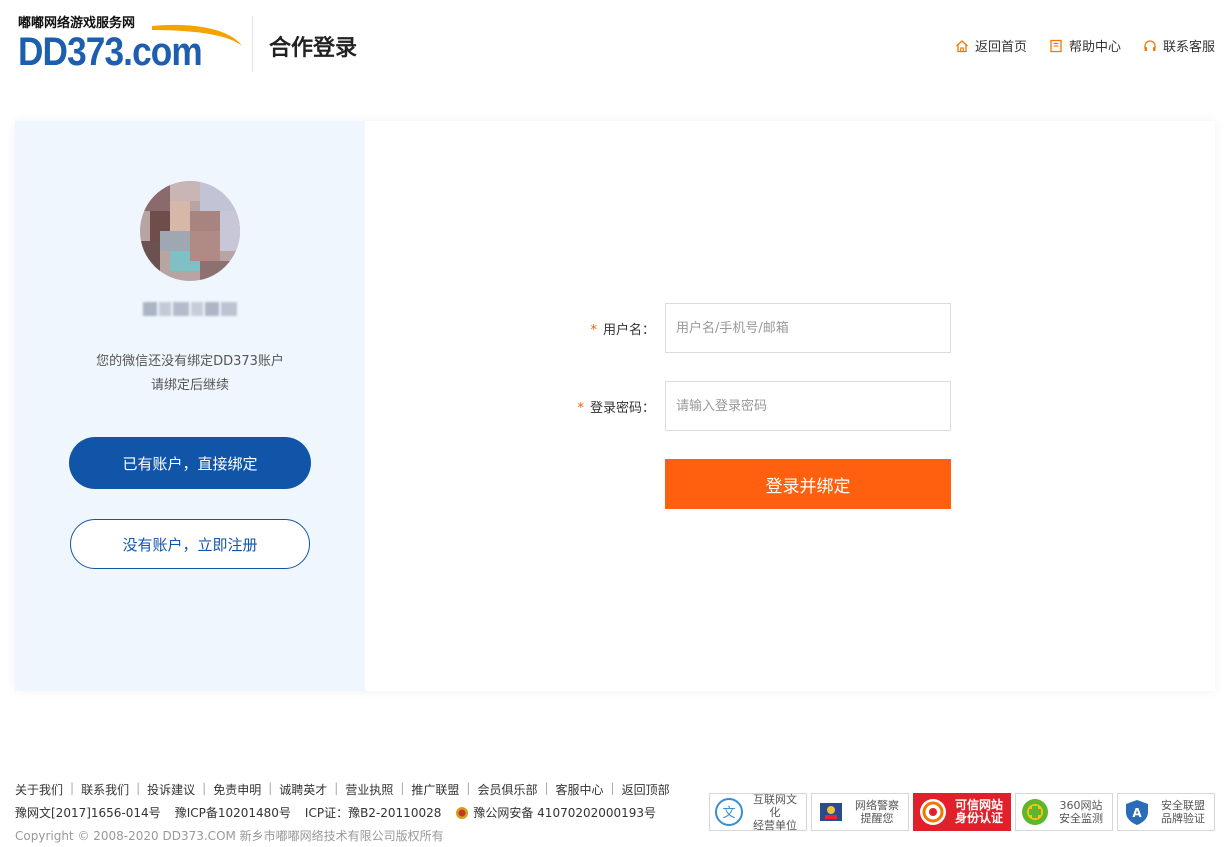  I want to click on footer-link-about: 关于我们, so click(39, 789).